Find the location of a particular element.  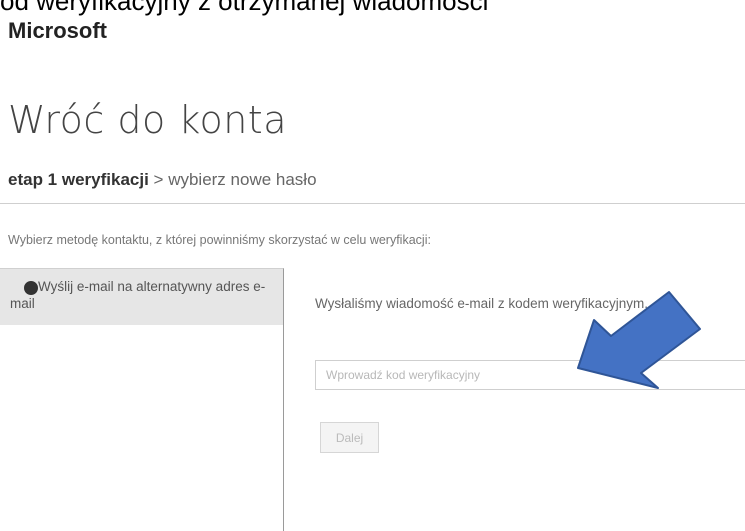

breadcrumb: etap 1 weryfikacji > wybierz nowe hasło is located at coordinates (162, 180).